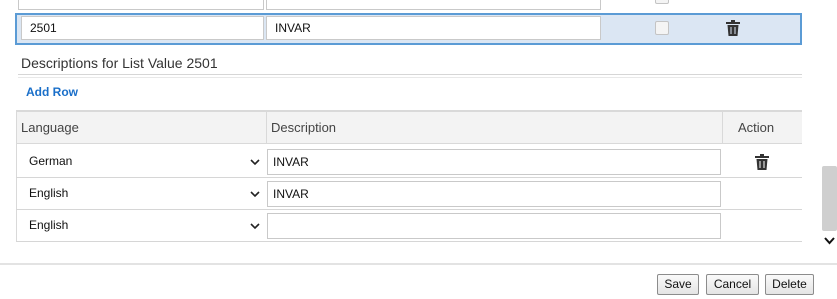 Image resolution: width=837 pixels, height=299 pixels. I want to click on descriptions-table-header: Language Description Action, so click(409, 127).